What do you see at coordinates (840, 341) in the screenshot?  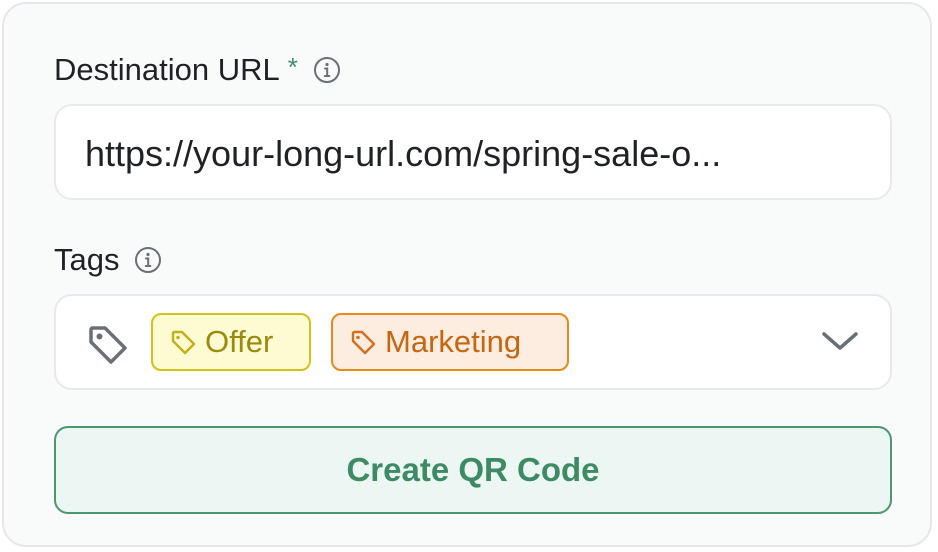 I see `chevron-down-icon` at bounding box center [840, 341].